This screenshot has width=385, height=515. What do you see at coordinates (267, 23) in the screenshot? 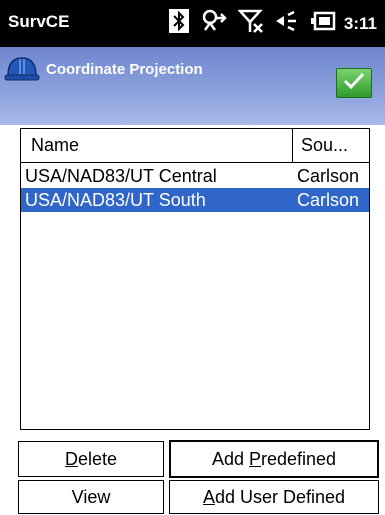
I see `status-icons: 3:11` at bounding box center [267, 23].